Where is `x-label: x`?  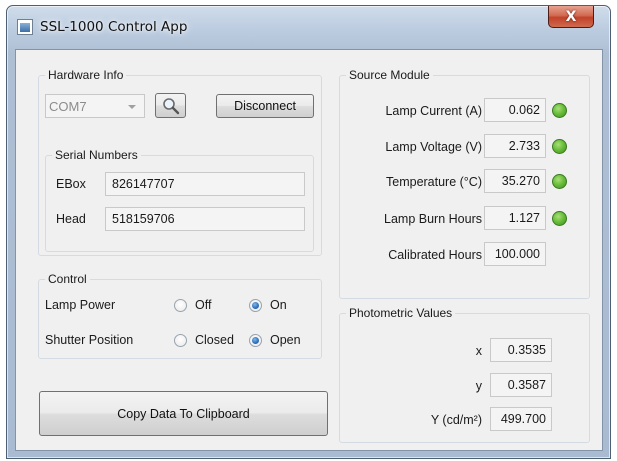
x-label: x is located at coordinates (478, 351).